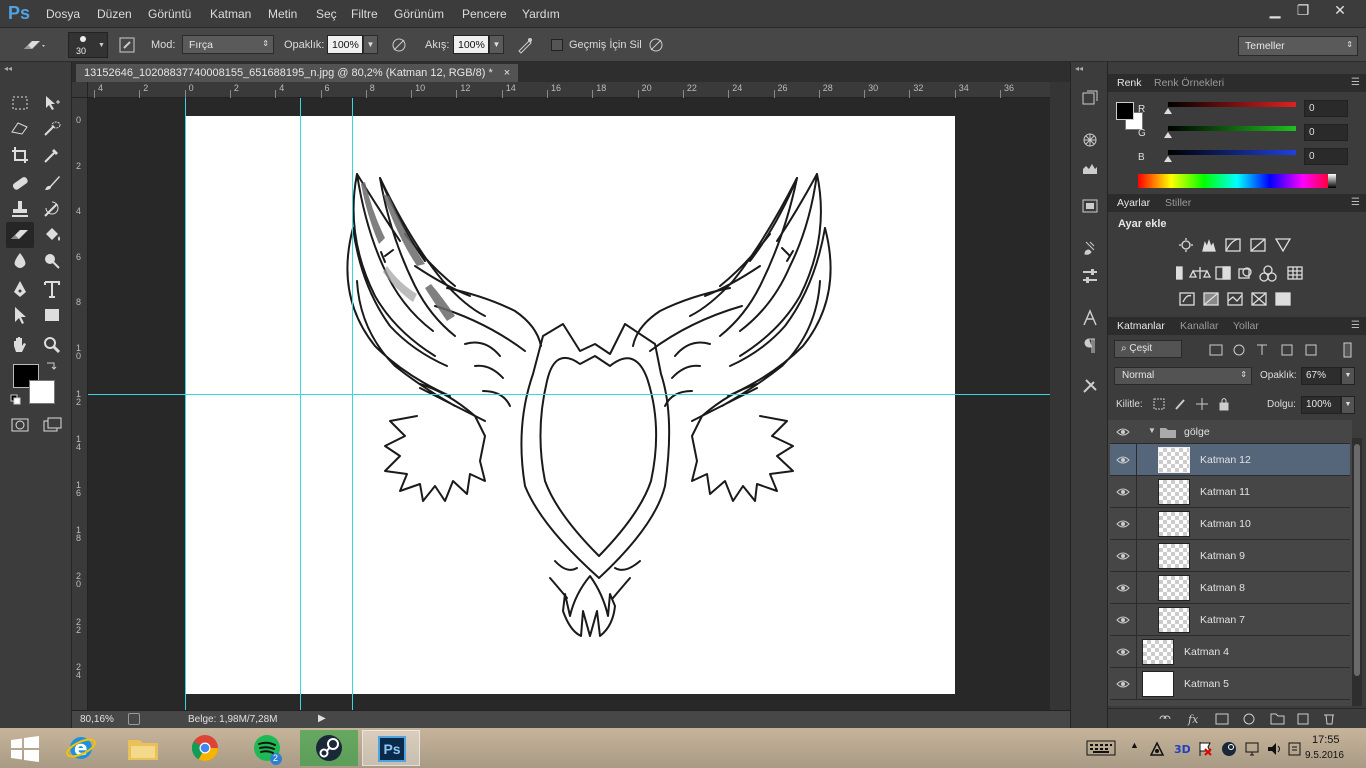 This screenshot has height=768, width=1366. What do you see at coordinates (42, 392) in the screenshot?
I see `background-color-swatch` at bounding box center [42, 392].